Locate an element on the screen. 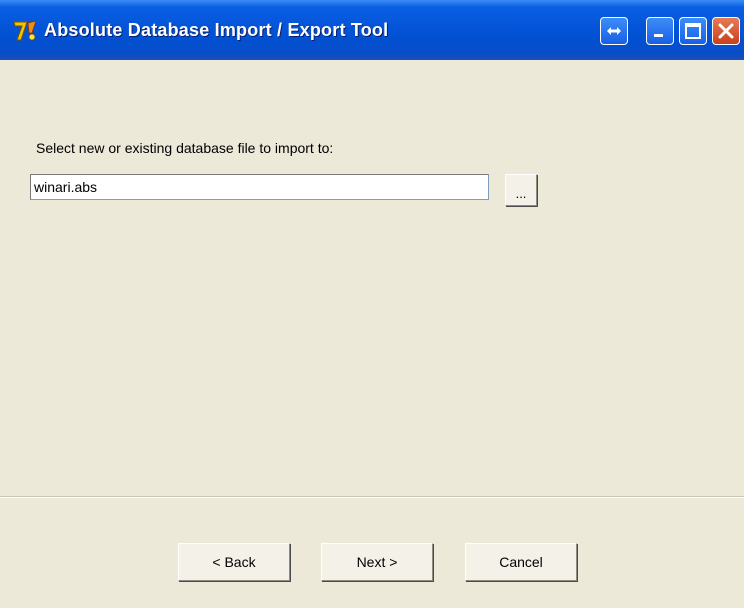  maximize-button is located at coordinates (693, 31).